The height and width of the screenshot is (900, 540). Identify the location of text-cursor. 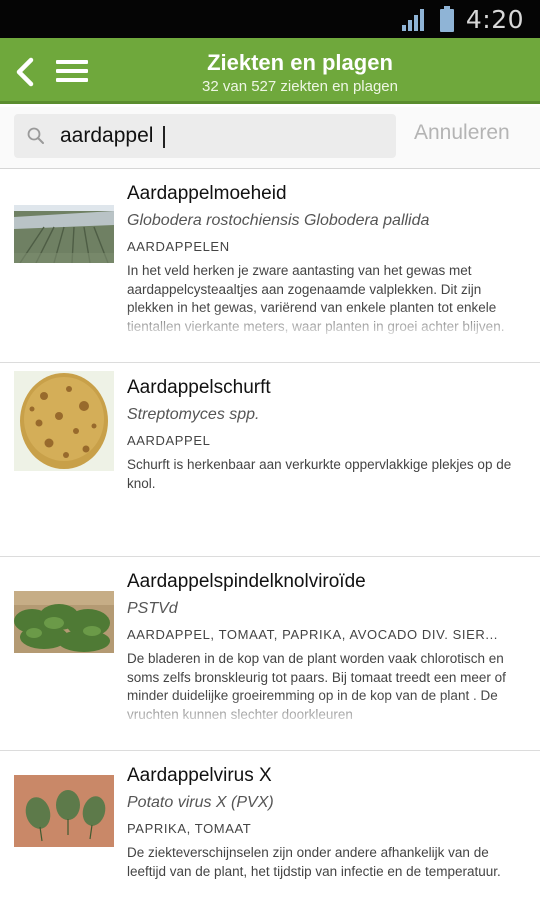
(164, 137).